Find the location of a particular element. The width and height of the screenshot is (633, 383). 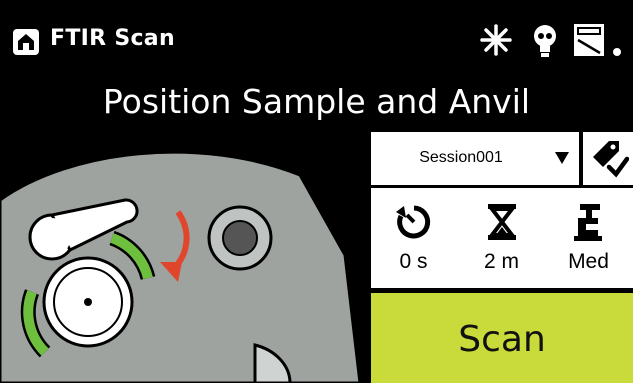

duration-setting: 2 m is located at coordinates (501, 238).